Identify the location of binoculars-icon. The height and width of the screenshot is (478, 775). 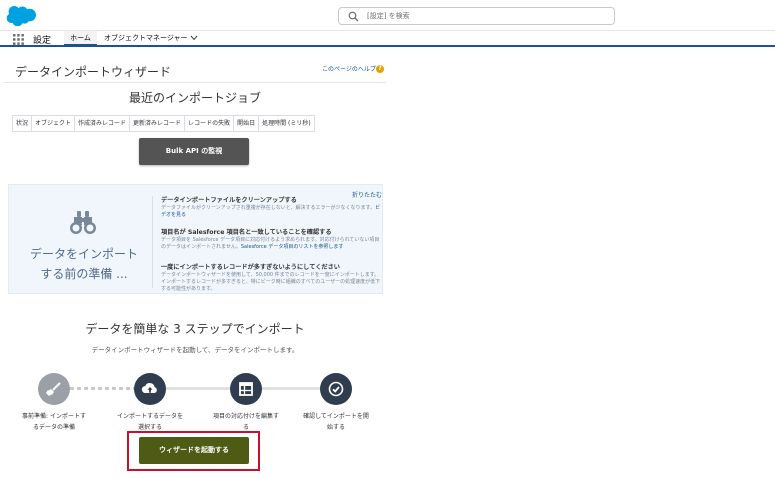
(83, 222).